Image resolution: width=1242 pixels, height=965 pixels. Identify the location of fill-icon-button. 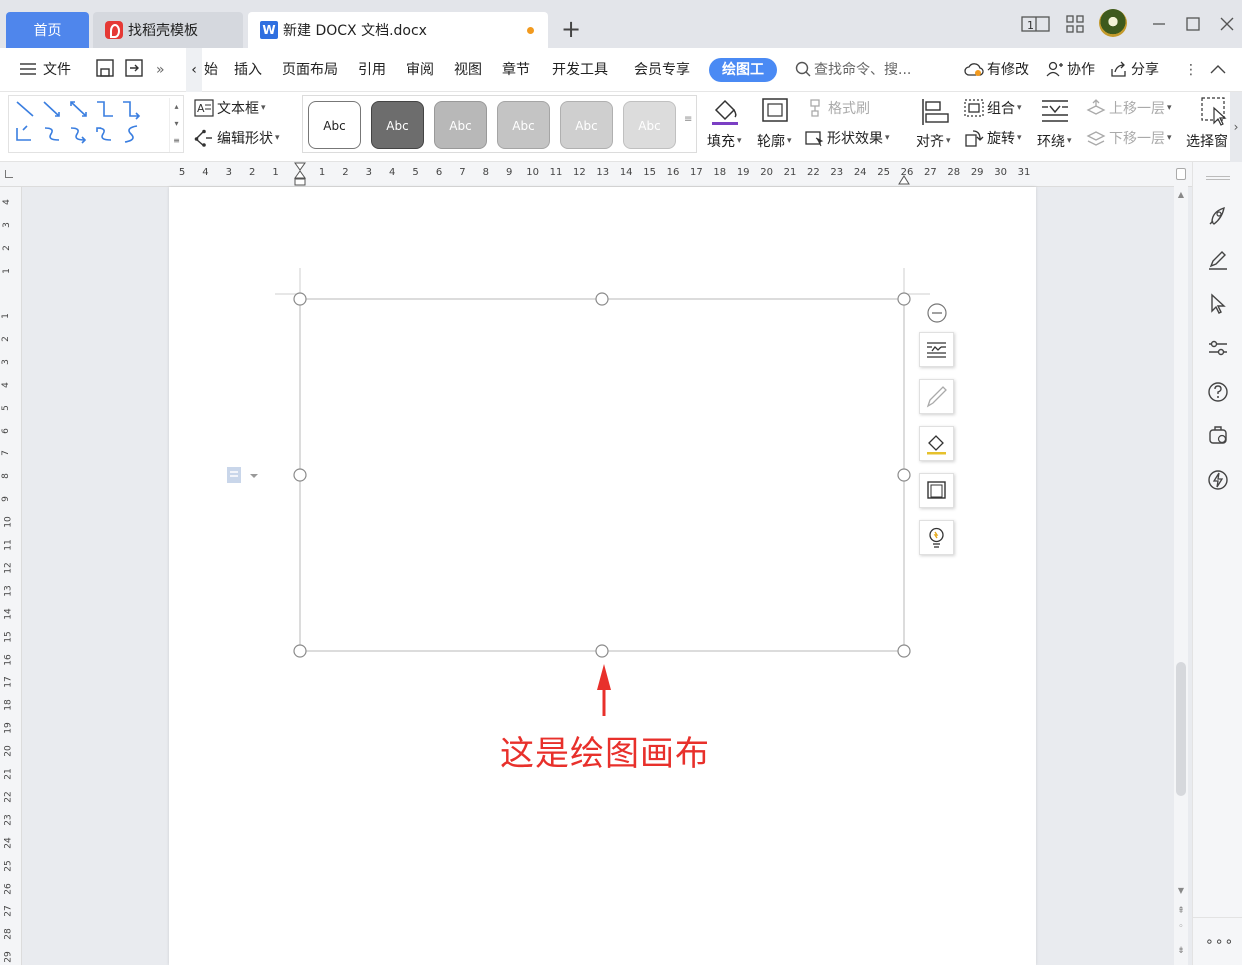
(725, 111).